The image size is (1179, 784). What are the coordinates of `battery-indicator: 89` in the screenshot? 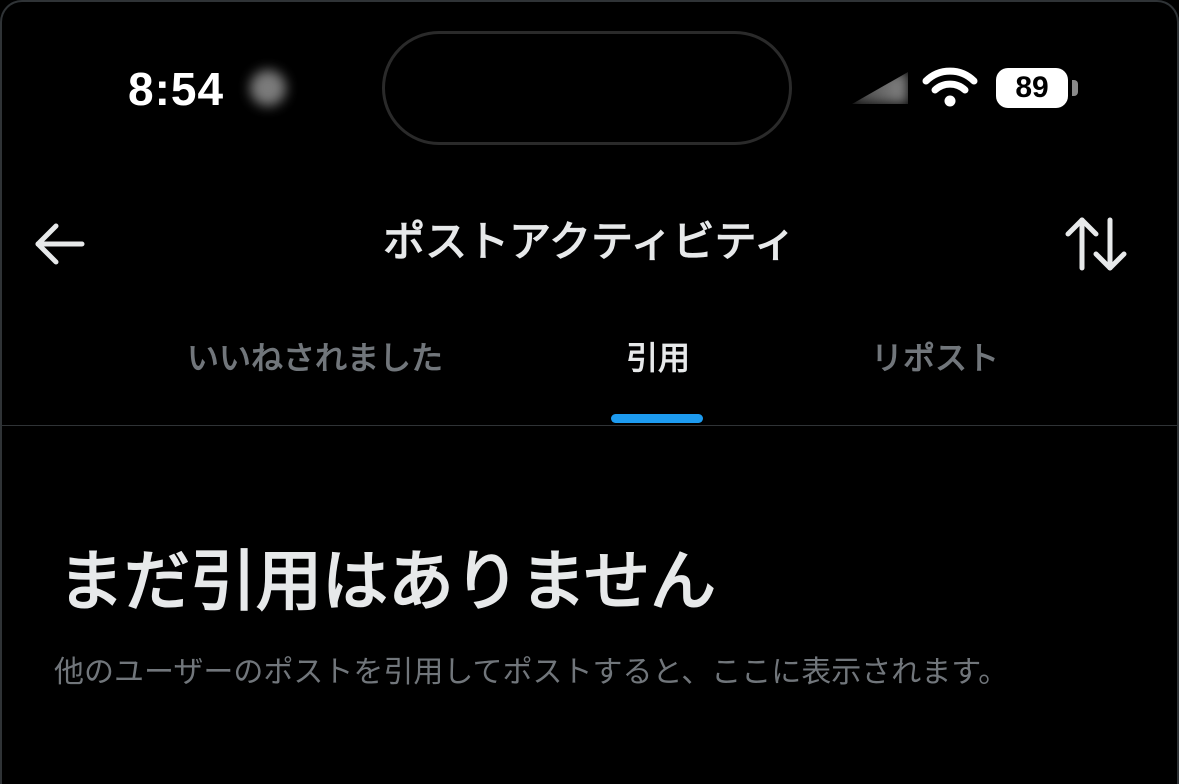 It's located at (1032, 88).